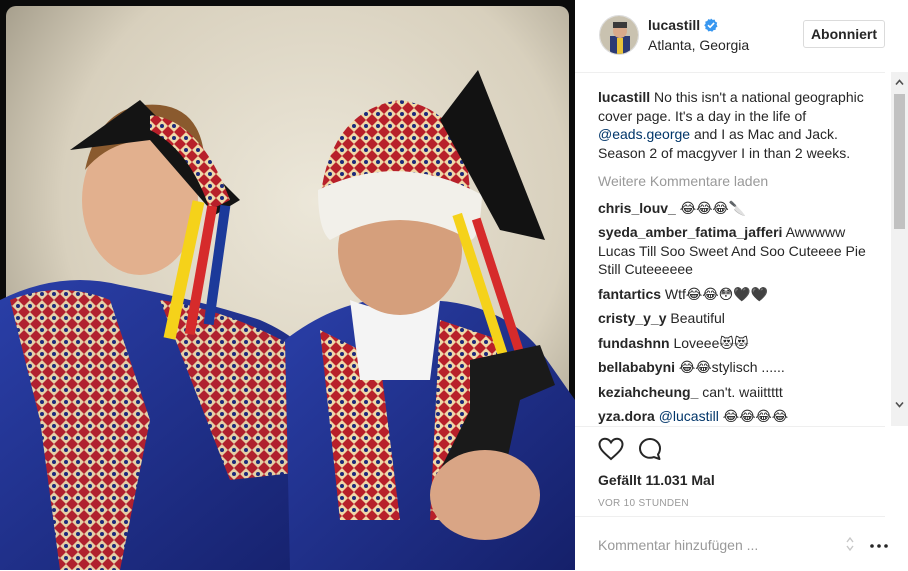  I want to click on post-location: Atlanta, Georgia, so click(698, 45).